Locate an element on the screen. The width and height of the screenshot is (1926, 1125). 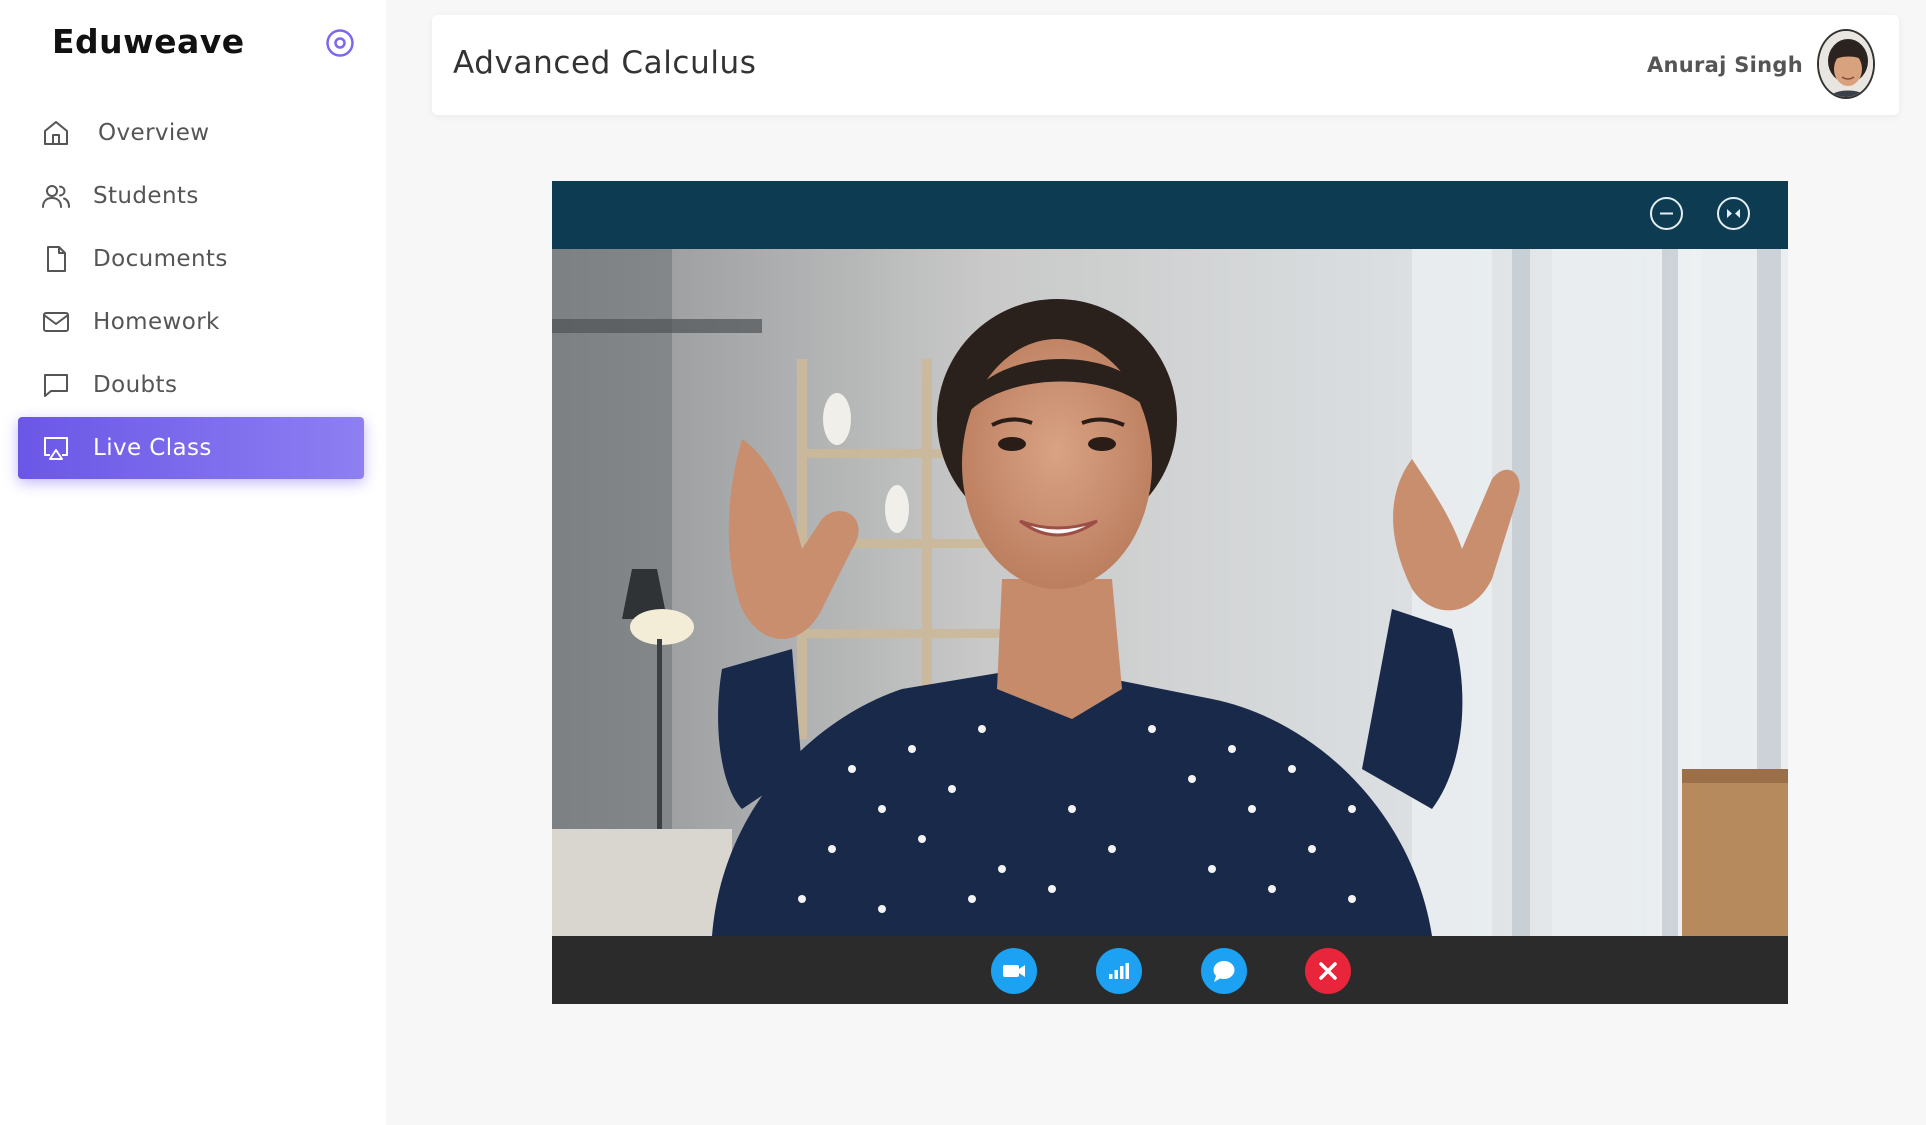
sidebar-item-students: Students is located at coordinates (191, 196).